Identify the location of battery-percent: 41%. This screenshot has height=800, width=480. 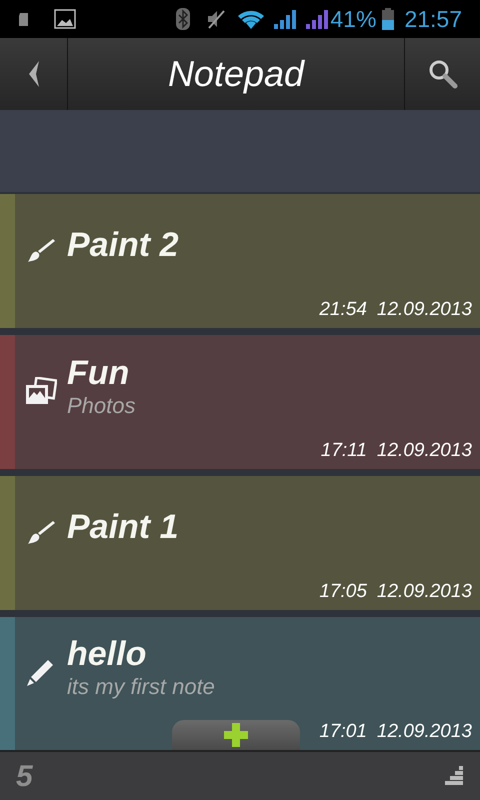
(353, 19).